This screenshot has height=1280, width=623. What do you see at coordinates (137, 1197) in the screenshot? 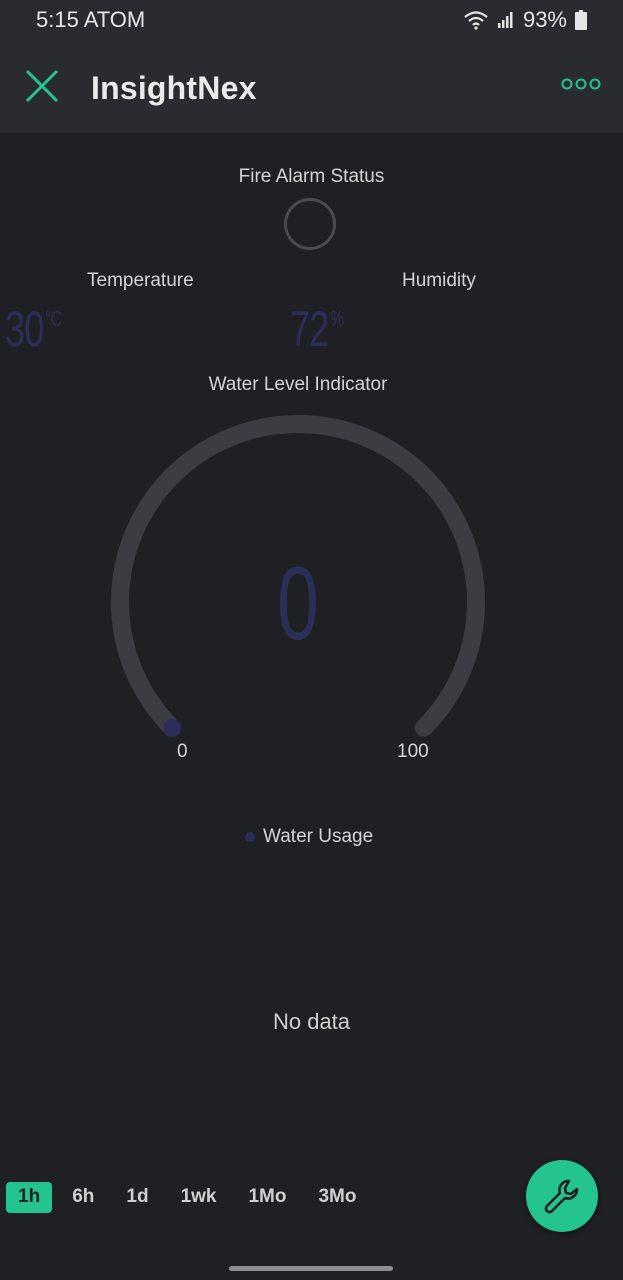
I see `range-1d: 1d` at bounding box center [137, 1197].